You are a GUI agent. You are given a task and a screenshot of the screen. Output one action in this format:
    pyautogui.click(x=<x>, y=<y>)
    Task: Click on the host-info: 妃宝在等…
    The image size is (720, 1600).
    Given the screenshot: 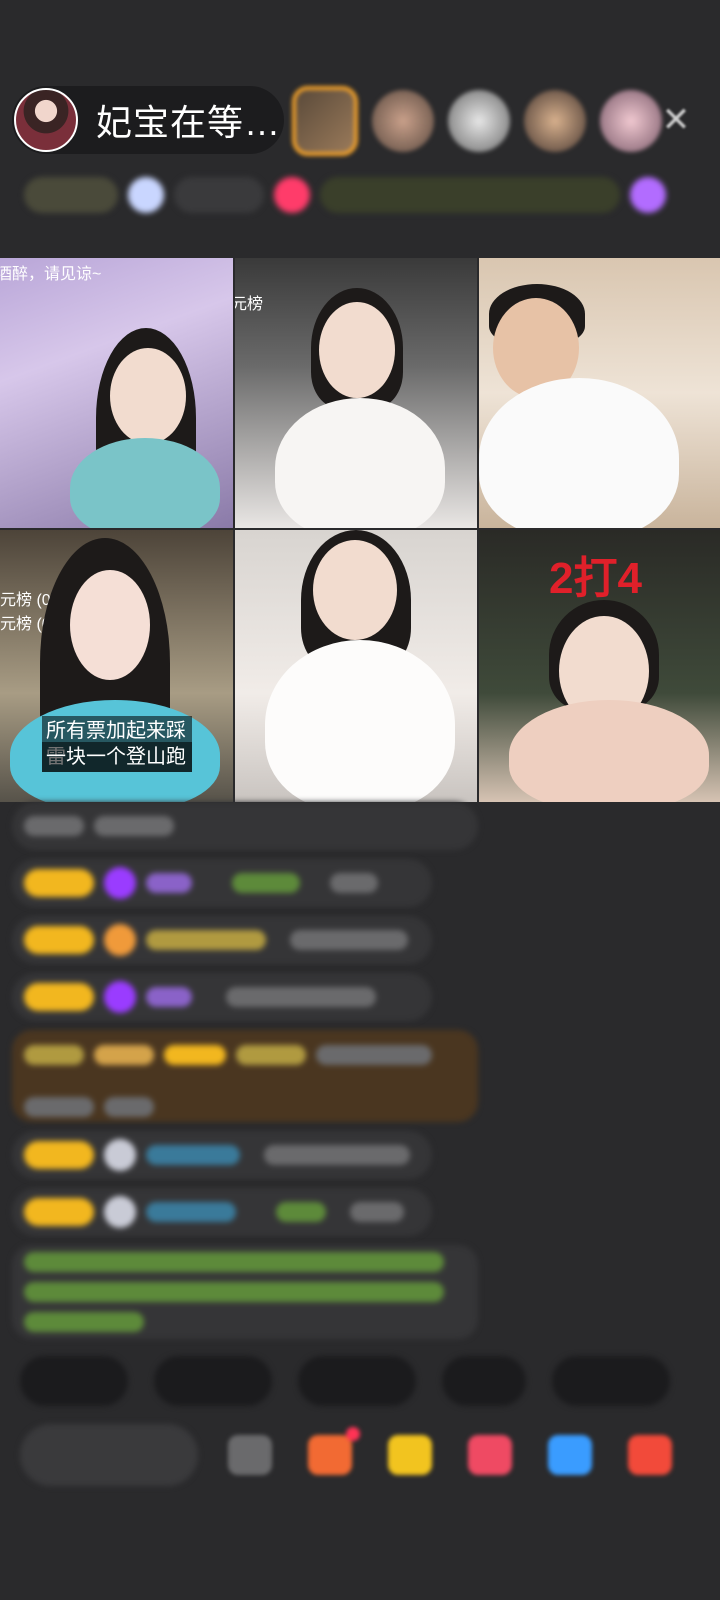 What is the action you would take?
    pyautogui.click(x=148, y=120)
    